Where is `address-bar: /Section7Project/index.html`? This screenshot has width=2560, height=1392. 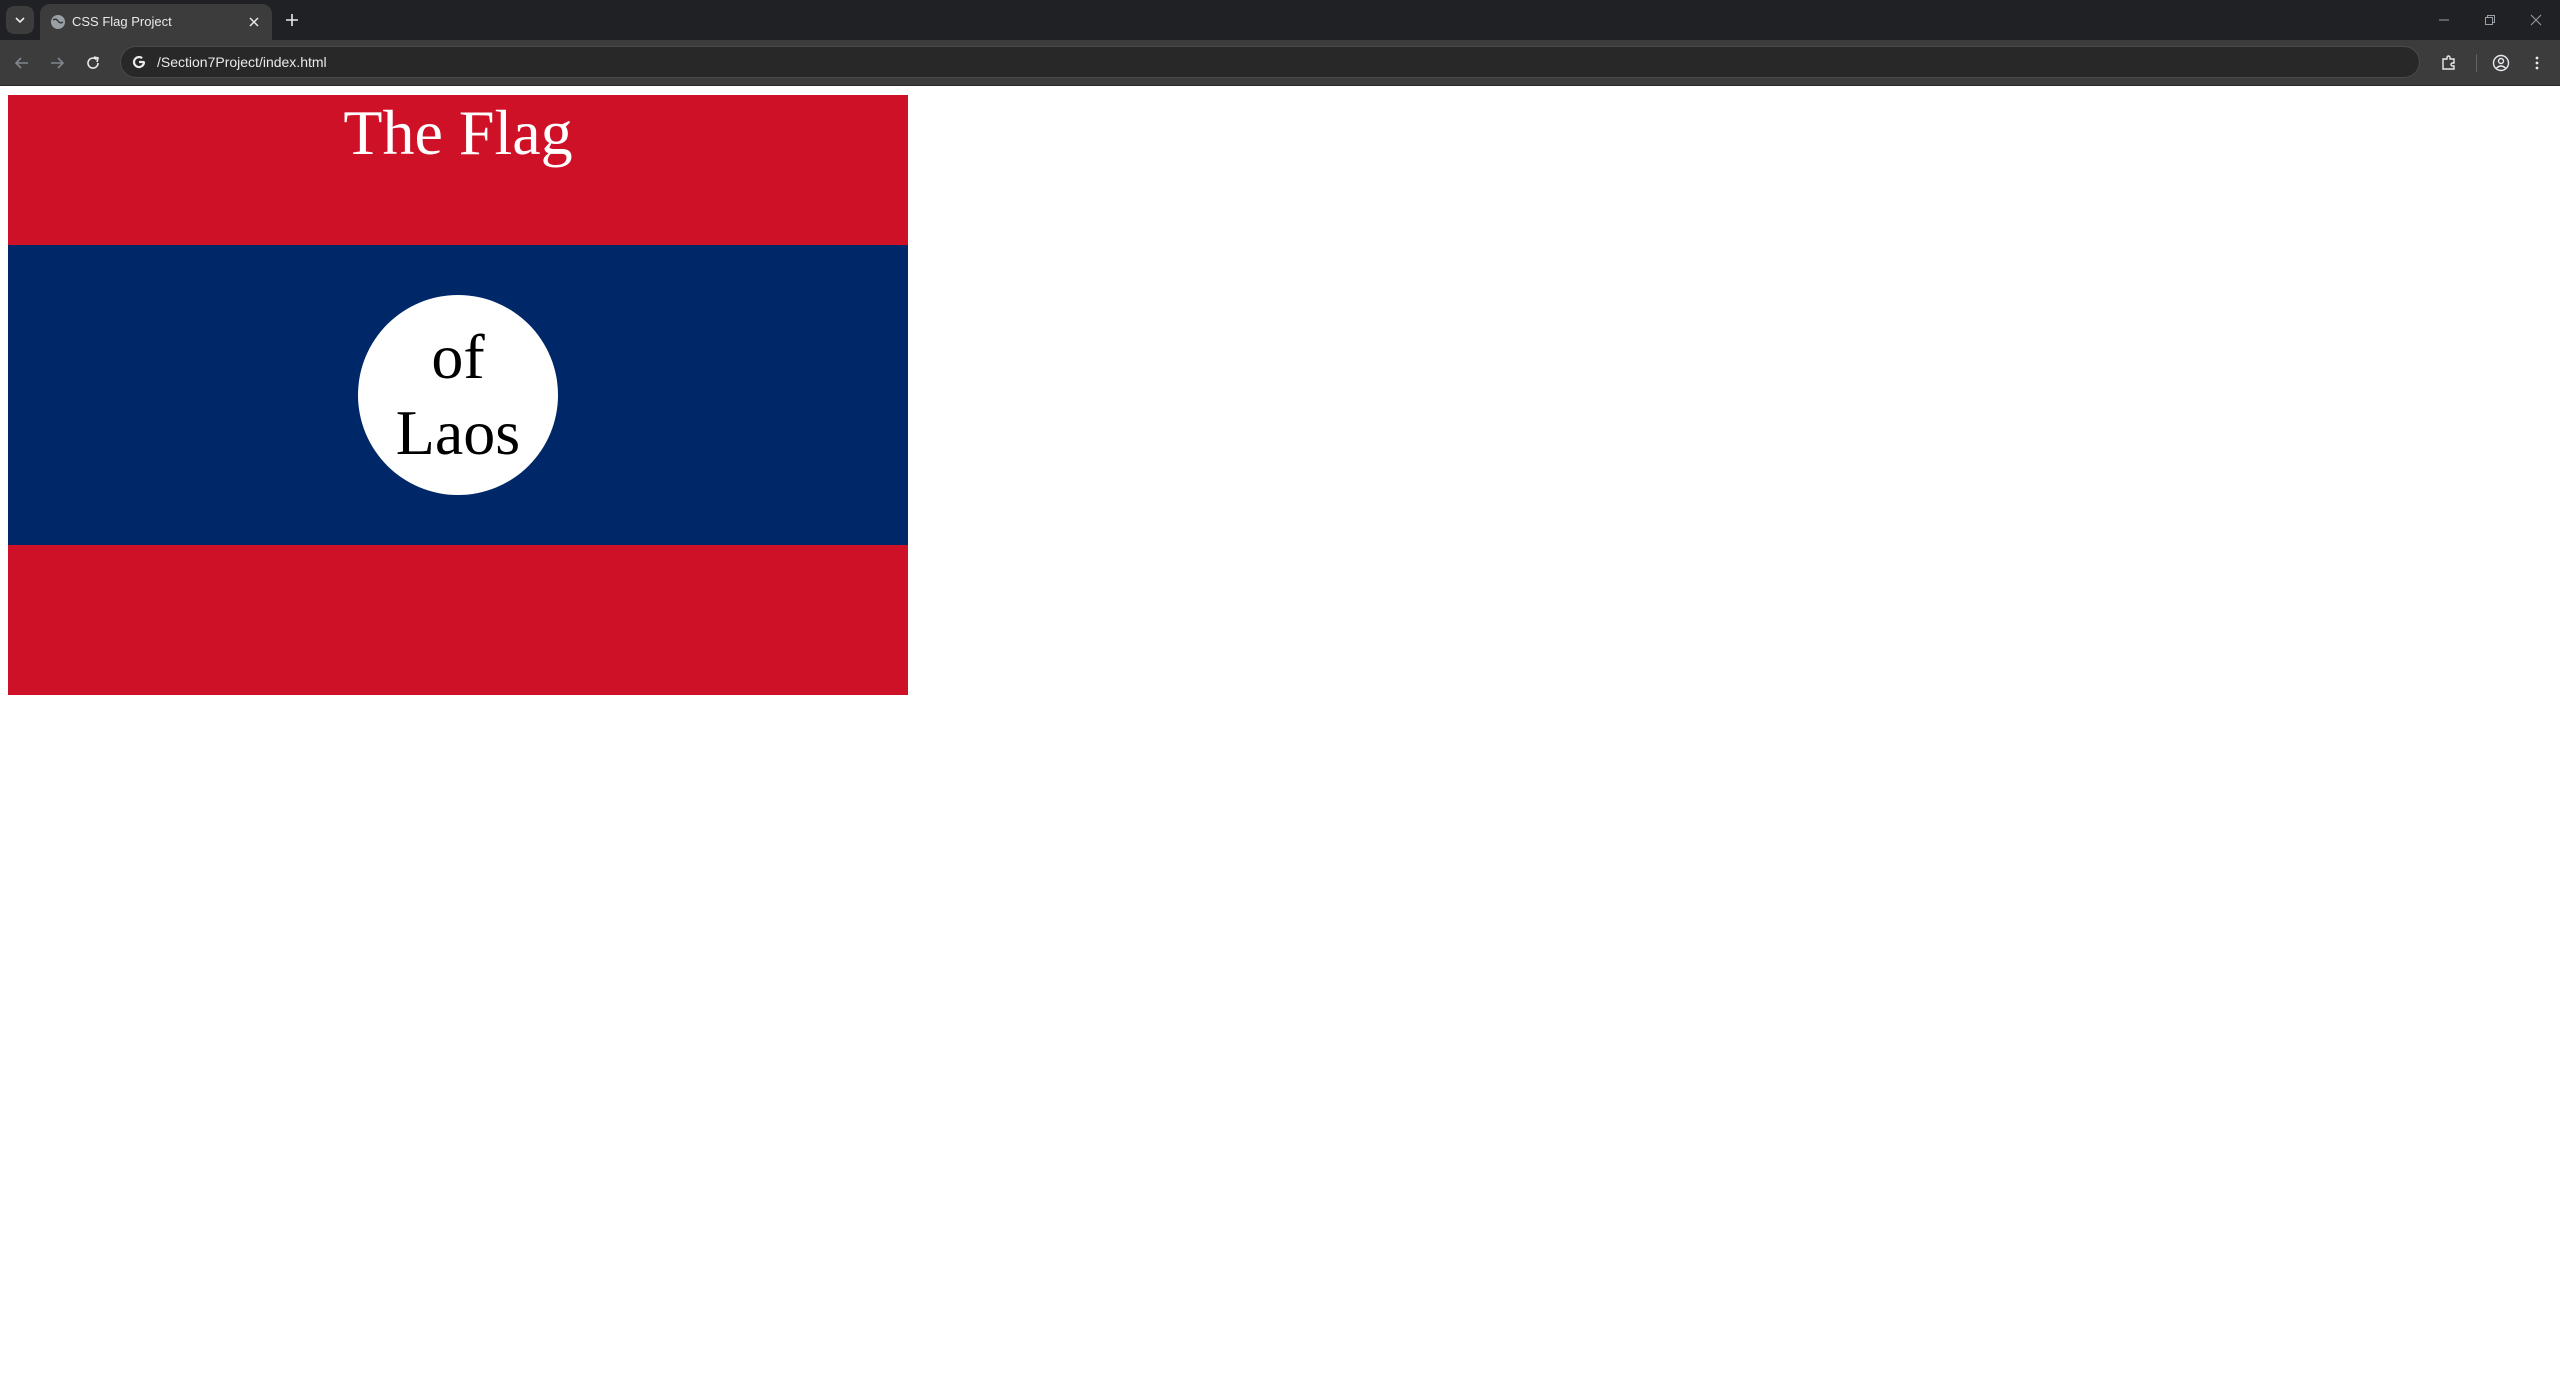
address-bar: /Section7Project/index.html is located at coordinates (1270, 62).